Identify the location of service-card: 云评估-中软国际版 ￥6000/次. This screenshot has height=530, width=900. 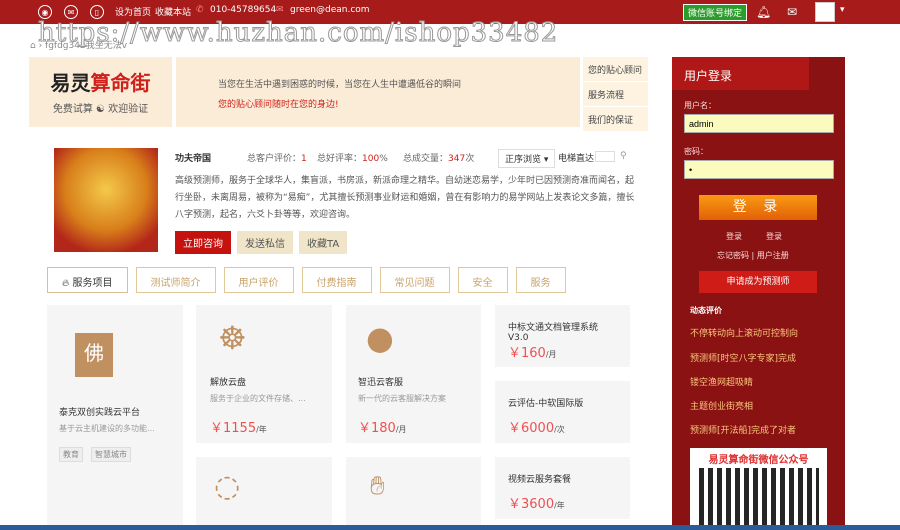
(562, 412).